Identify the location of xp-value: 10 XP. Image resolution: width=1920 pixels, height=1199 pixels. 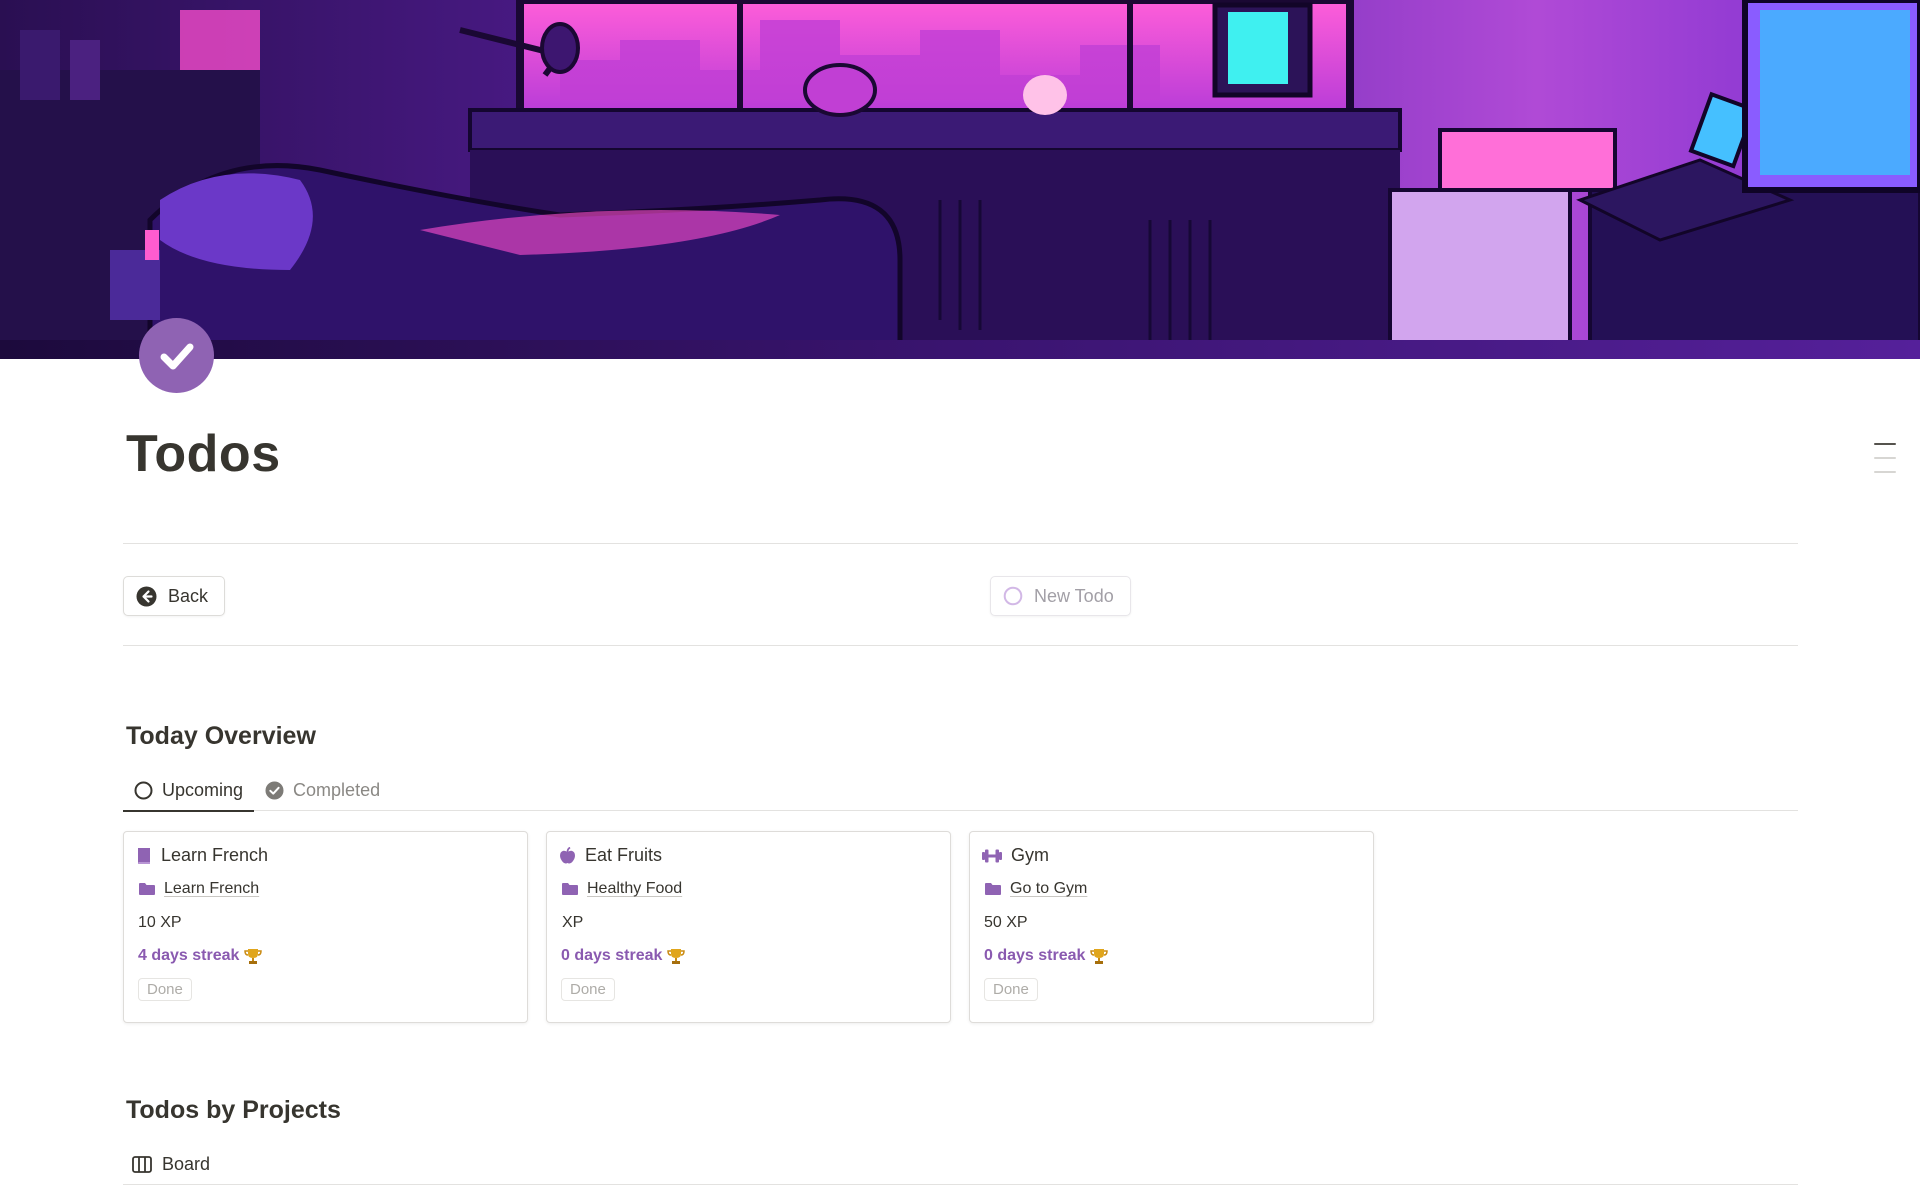
(160, 922).